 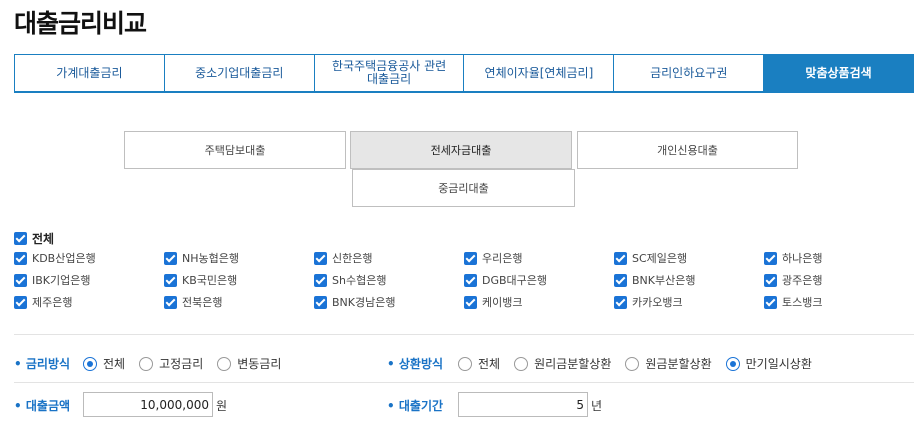 What do you see at coordinates (388, 72) in the screenshot?
I see `tab-hf-related-loan-rate: 한국주택금융공사 관련 대출금리` at bounding box center [388, 72].